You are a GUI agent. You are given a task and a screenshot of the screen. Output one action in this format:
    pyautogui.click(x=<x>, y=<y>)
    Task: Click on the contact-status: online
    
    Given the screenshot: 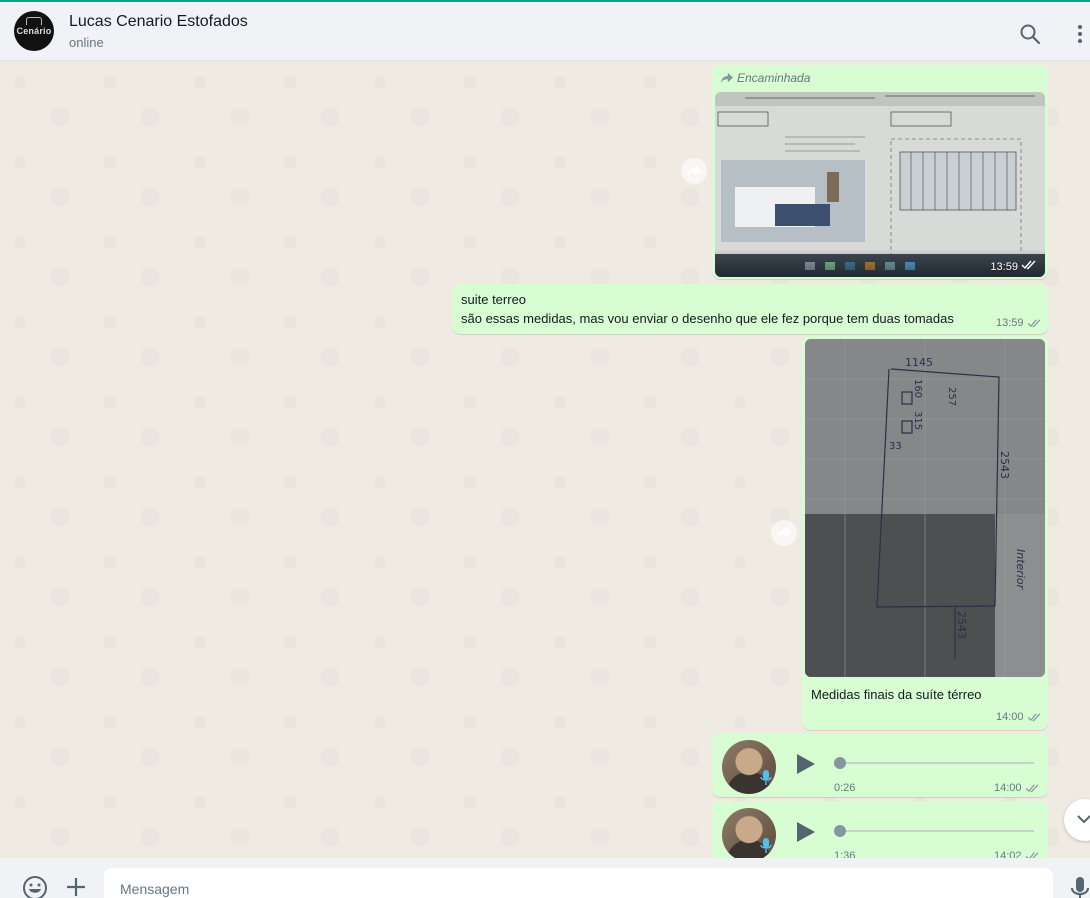 What is the action you would take?
    pyautogui.click(x=86, y=42)
    